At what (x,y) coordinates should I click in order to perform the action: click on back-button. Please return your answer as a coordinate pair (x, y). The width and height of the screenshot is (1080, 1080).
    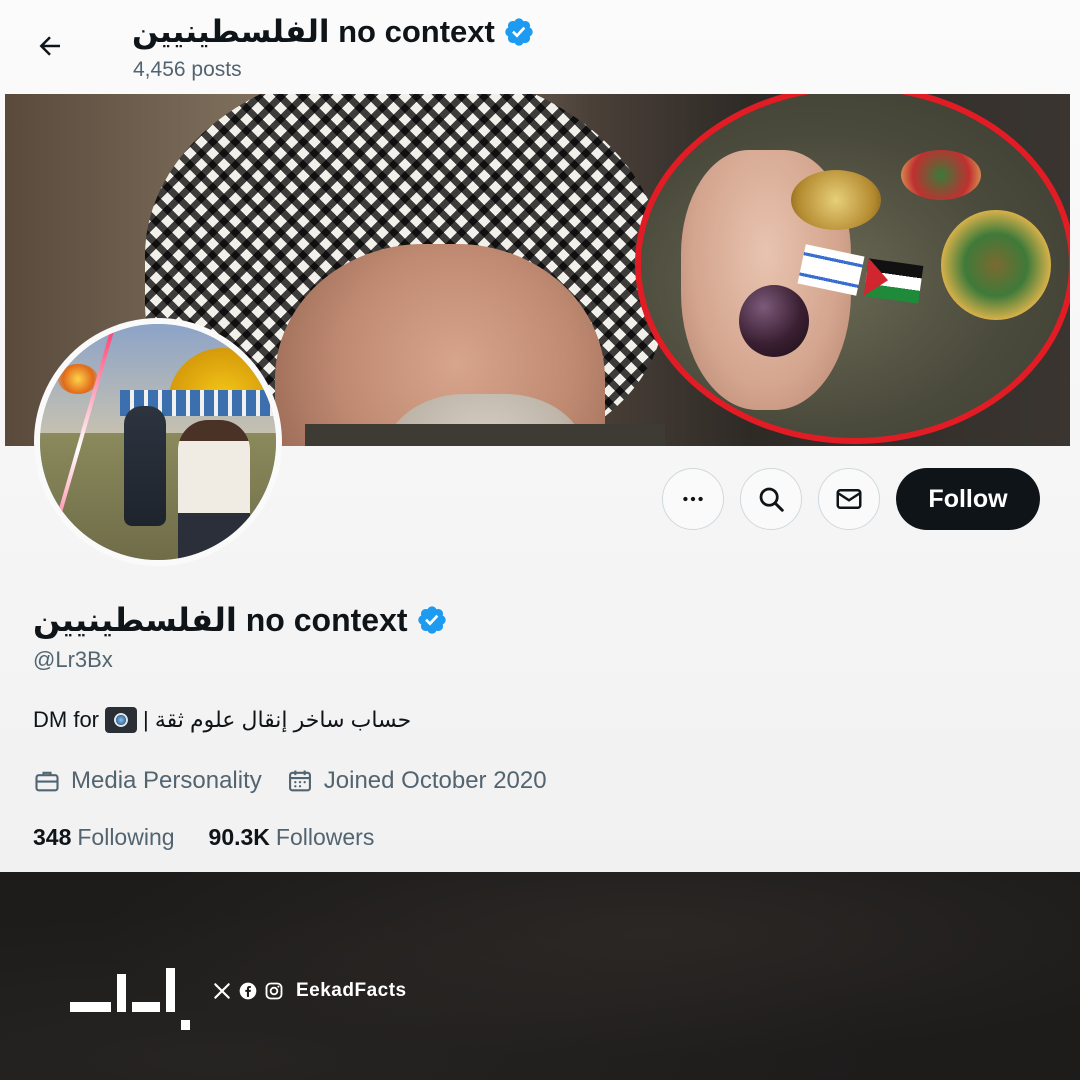
    Looking at the image, I should click on (50, 46).